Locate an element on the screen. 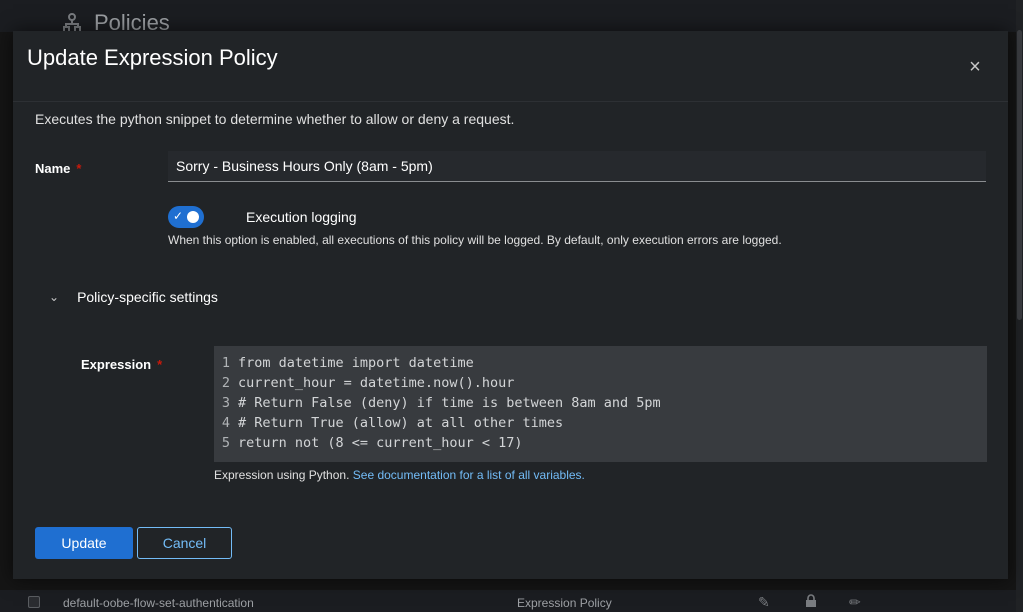 Image resolution: width=1023 pixels, height=612 pixels. execution-logging-label: Execution logging is located at coordinates (301, 217).